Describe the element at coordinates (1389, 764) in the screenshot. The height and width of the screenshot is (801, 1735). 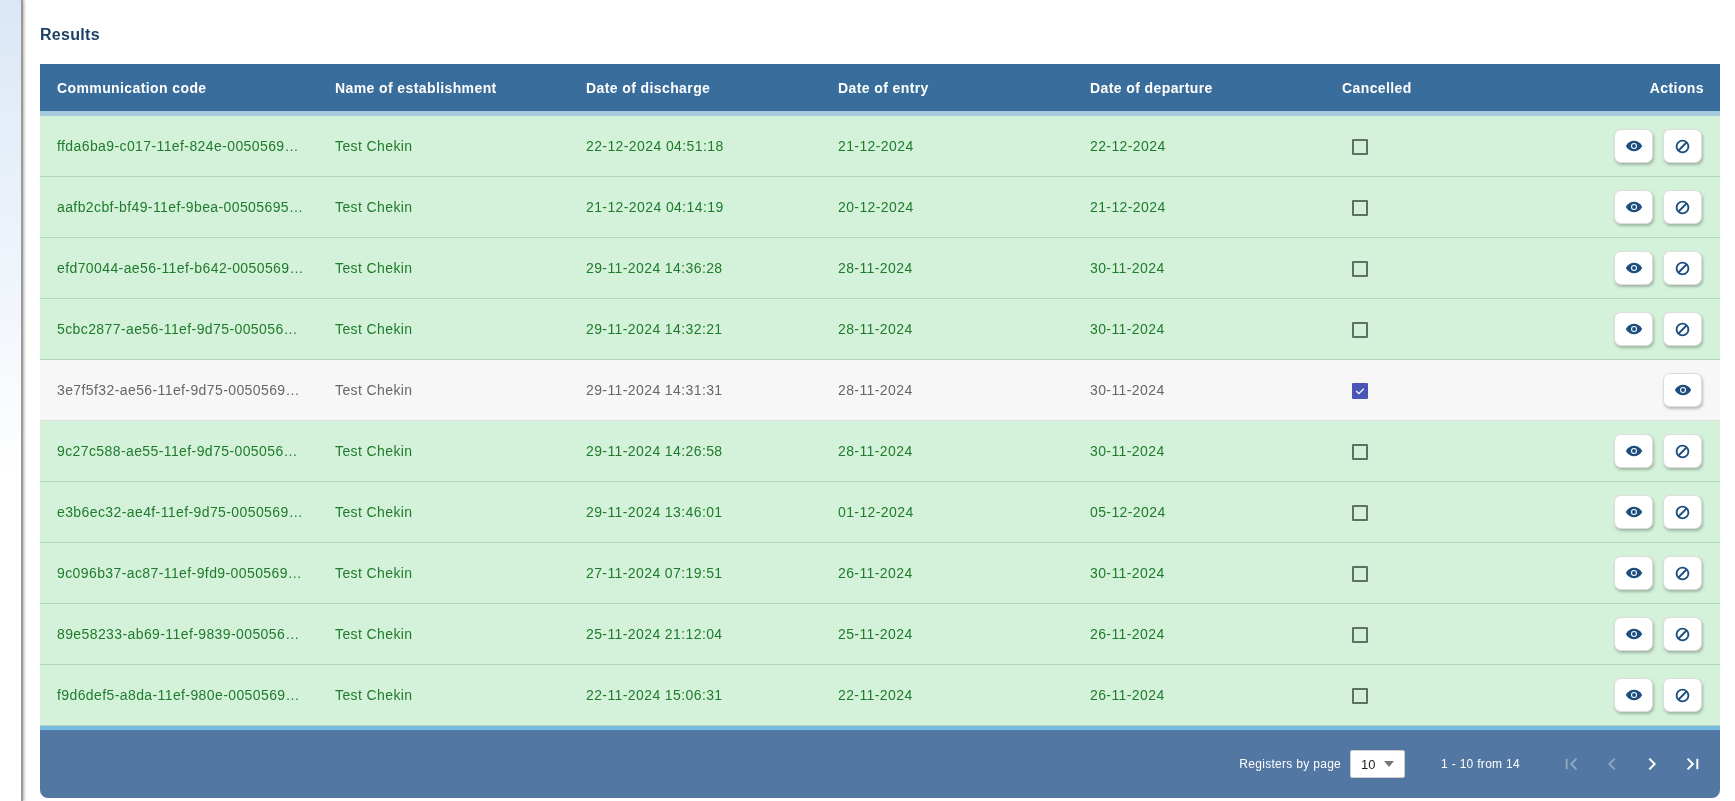
I see `caret-icon` at that location.